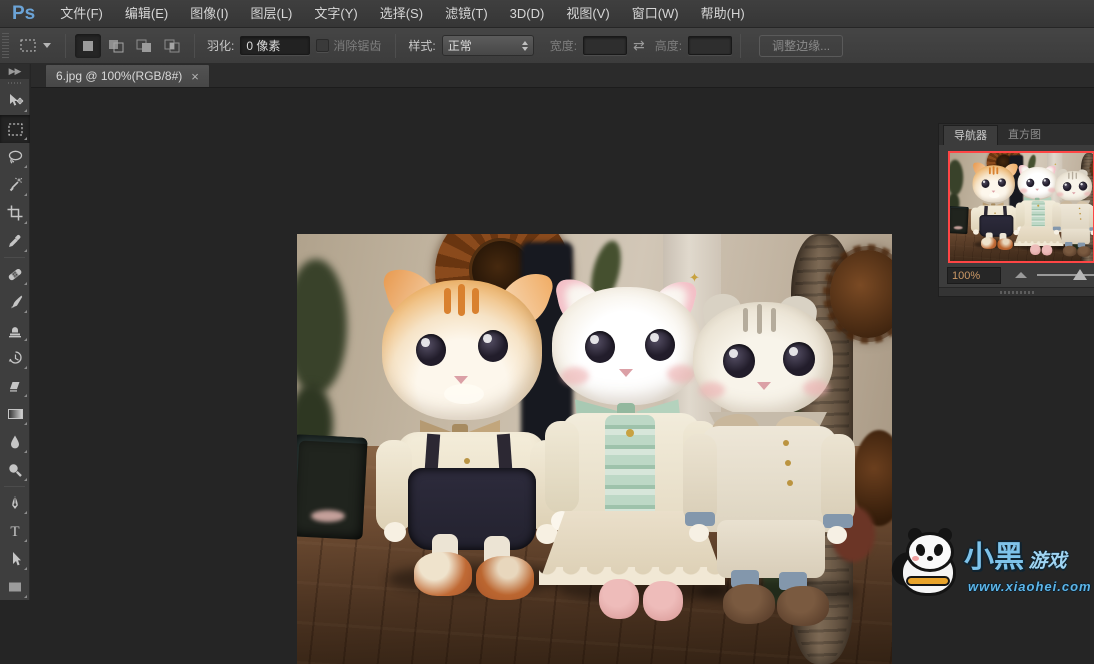 This screenshot has height=664, width=1094. I want to click on photo-left-foliage, so click(956, 178).